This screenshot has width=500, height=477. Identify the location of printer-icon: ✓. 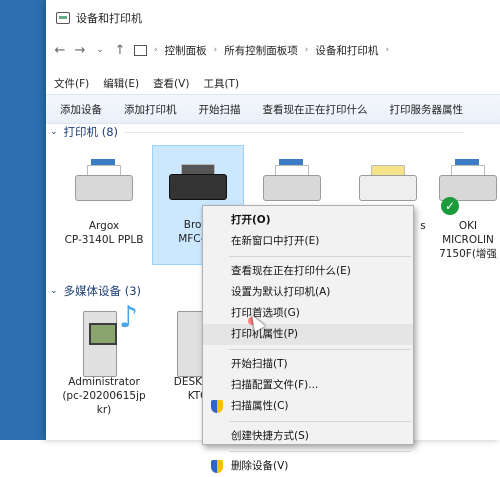
(466, 184).